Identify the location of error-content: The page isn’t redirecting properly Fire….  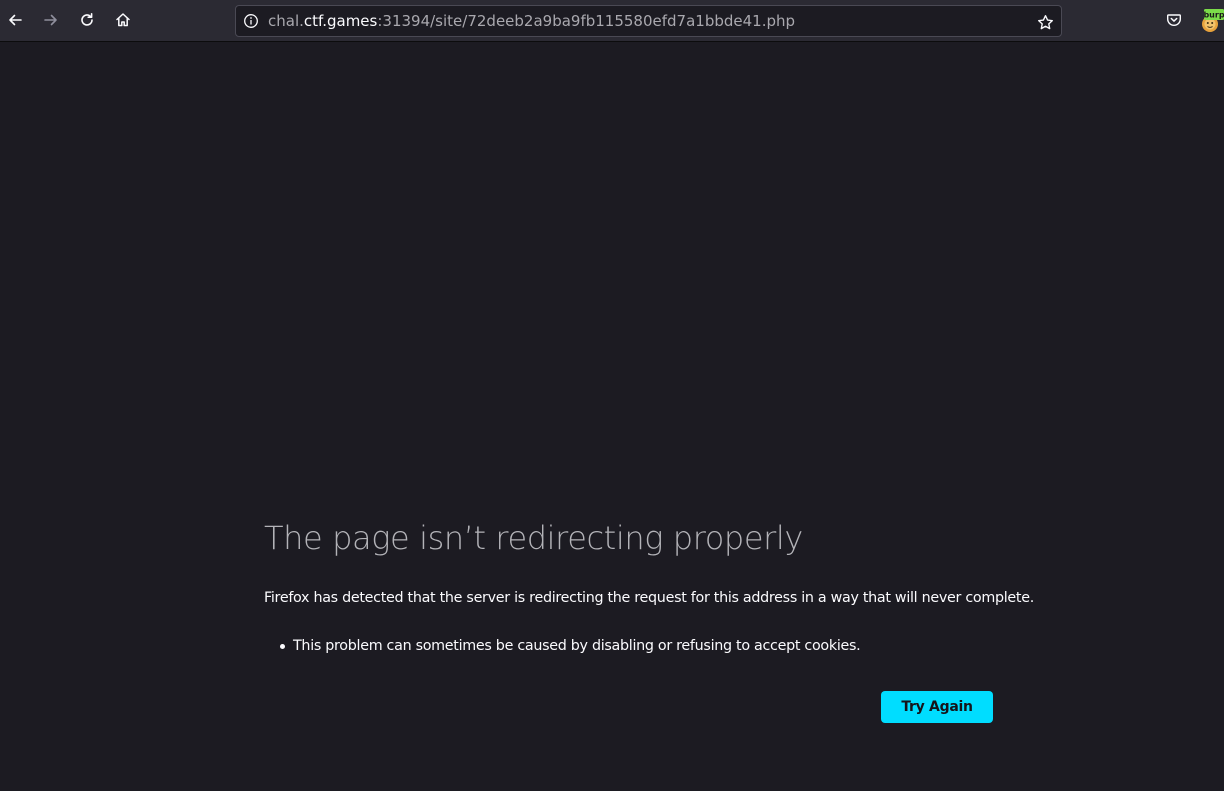
(649, 586).